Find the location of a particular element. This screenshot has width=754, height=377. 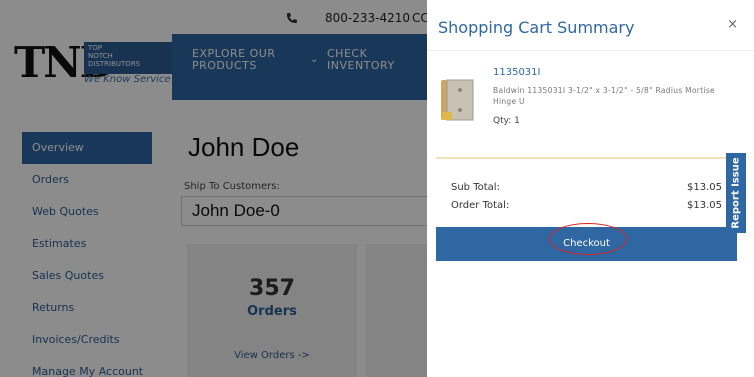

report-issue-tab: Report Issue is located at coordinates (736, 193).